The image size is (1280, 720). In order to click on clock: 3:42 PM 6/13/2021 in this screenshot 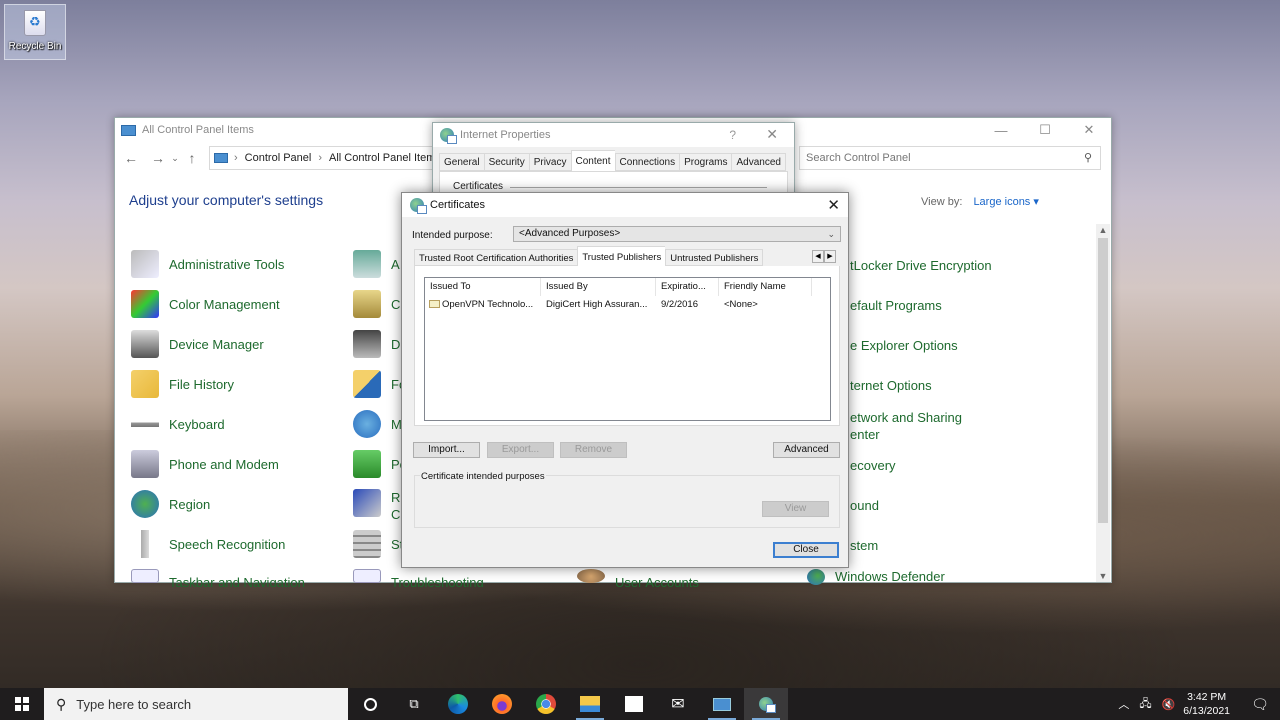, I will do `click(1206, 704)`.